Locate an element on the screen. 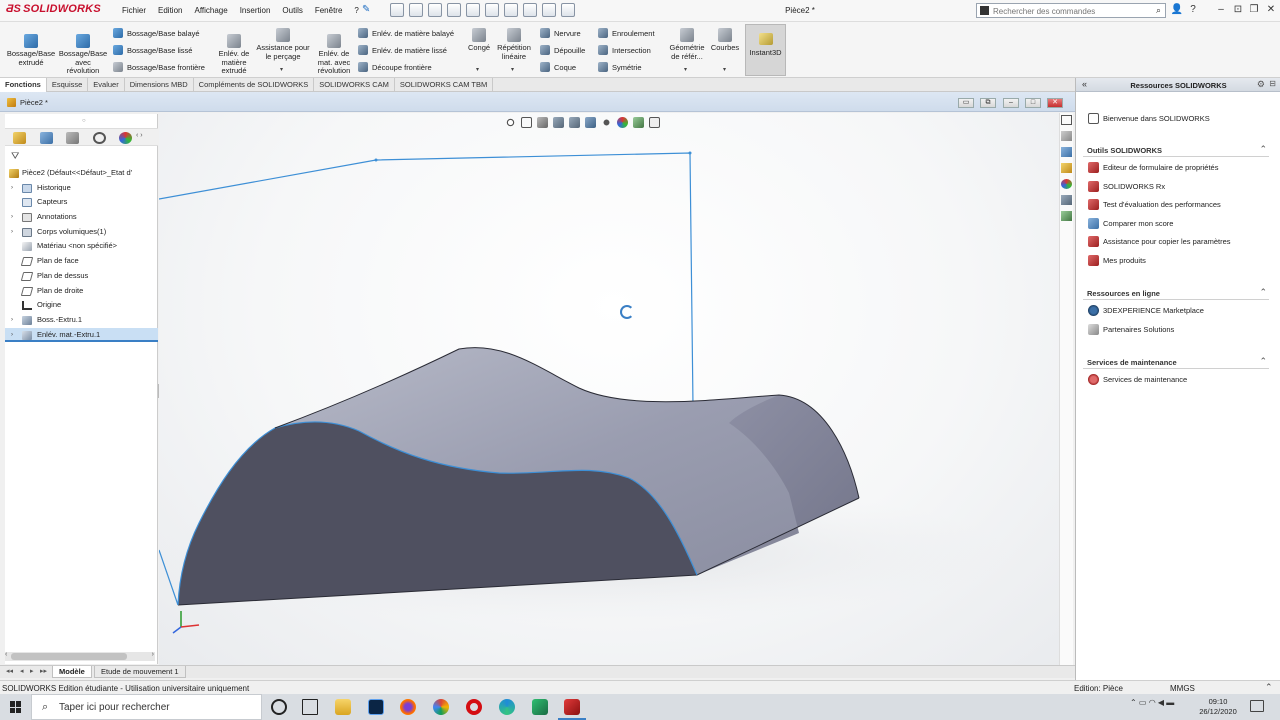 Image resolution: width=1280 pixels, height=720 pixels. bossage-lisse-button: Bossage/Base lissé is located at coordinates (152, 50).